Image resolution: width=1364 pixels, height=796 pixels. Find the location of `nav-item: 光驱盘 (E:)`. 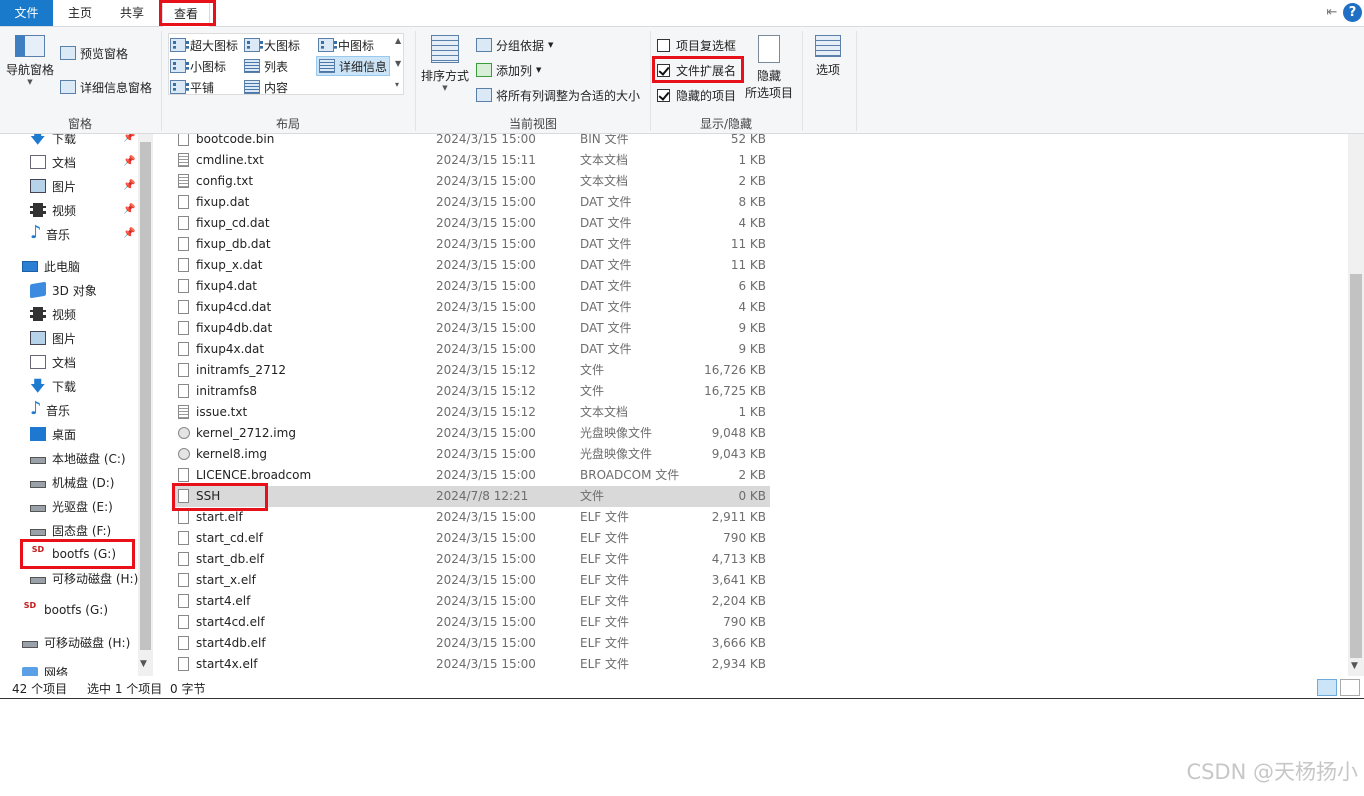

nav-item: 光驱盘 (E:) is located at coordinates (71, 506).